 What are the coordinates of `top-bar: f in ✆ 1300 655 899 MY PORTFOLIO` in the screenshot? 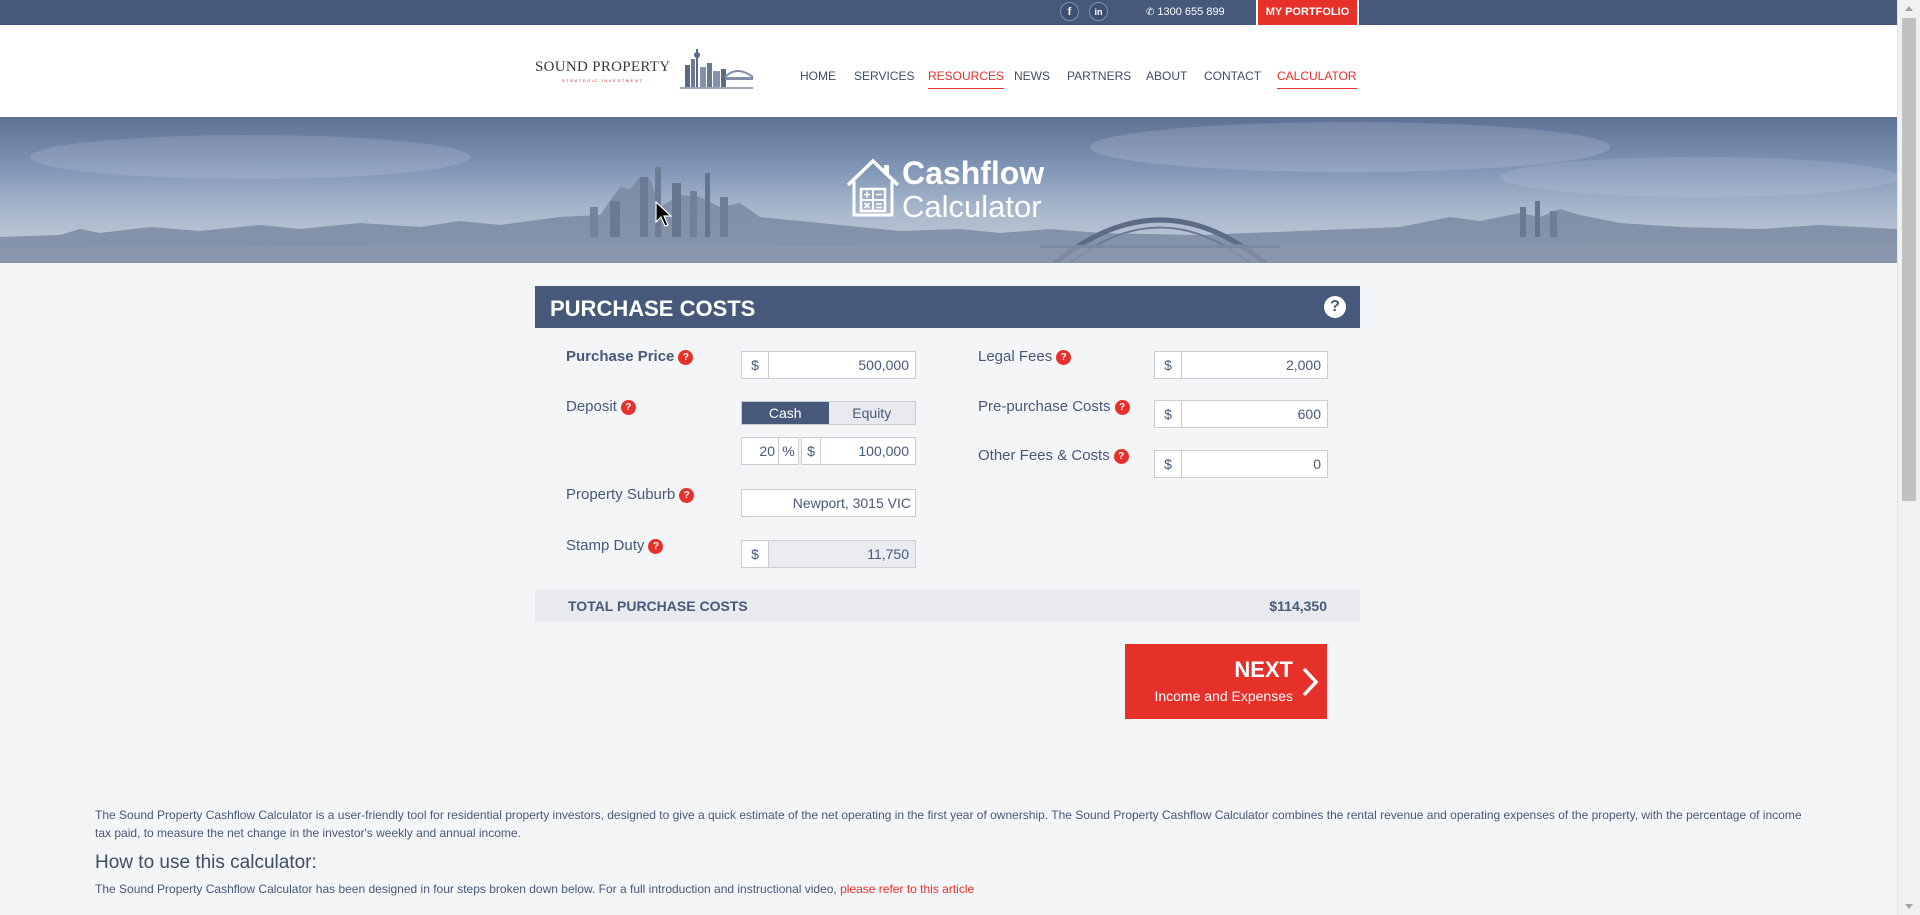 It's located at (948, 12).